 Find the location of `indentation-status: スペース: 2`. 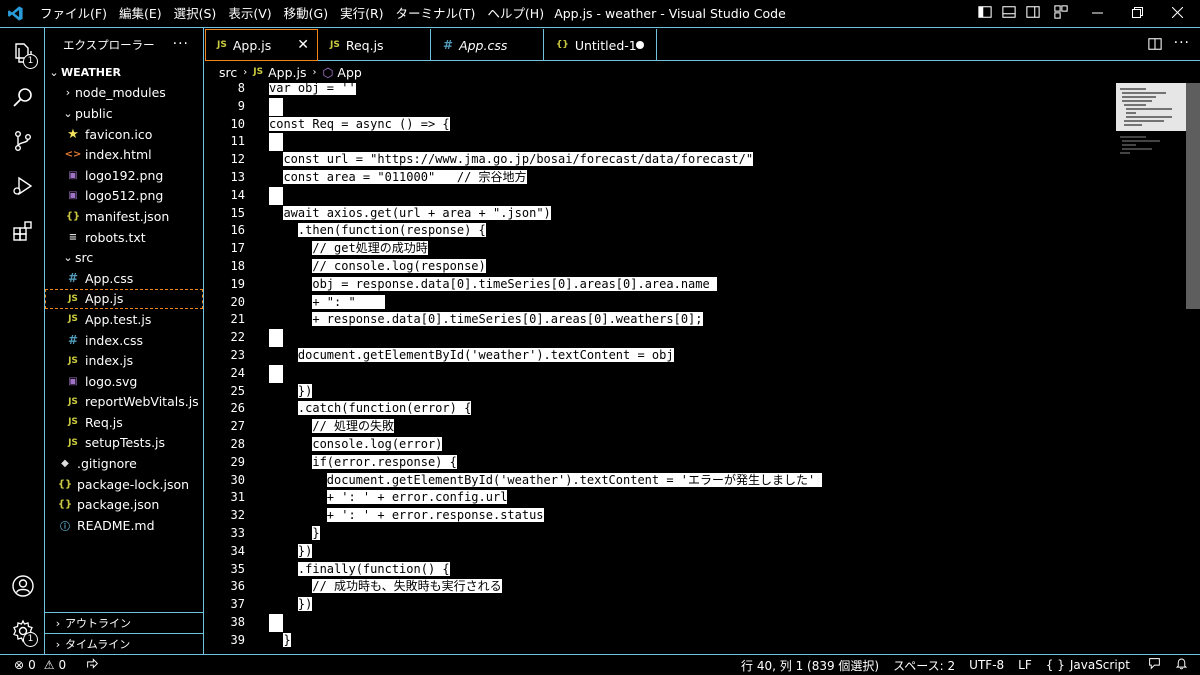

indentation-status: スペース: 2 is located at coordinates (924, 665).